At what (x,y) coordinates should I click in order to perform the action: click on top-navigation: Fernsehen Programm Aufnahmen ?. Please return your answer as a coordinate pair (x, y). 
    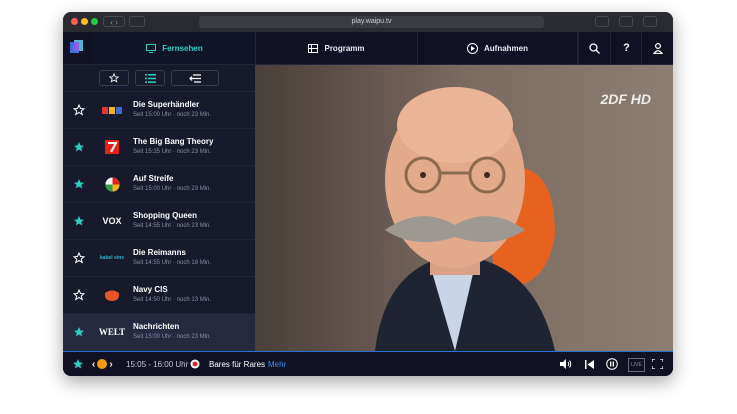
    Looking at the image, I should click on (368, 48).